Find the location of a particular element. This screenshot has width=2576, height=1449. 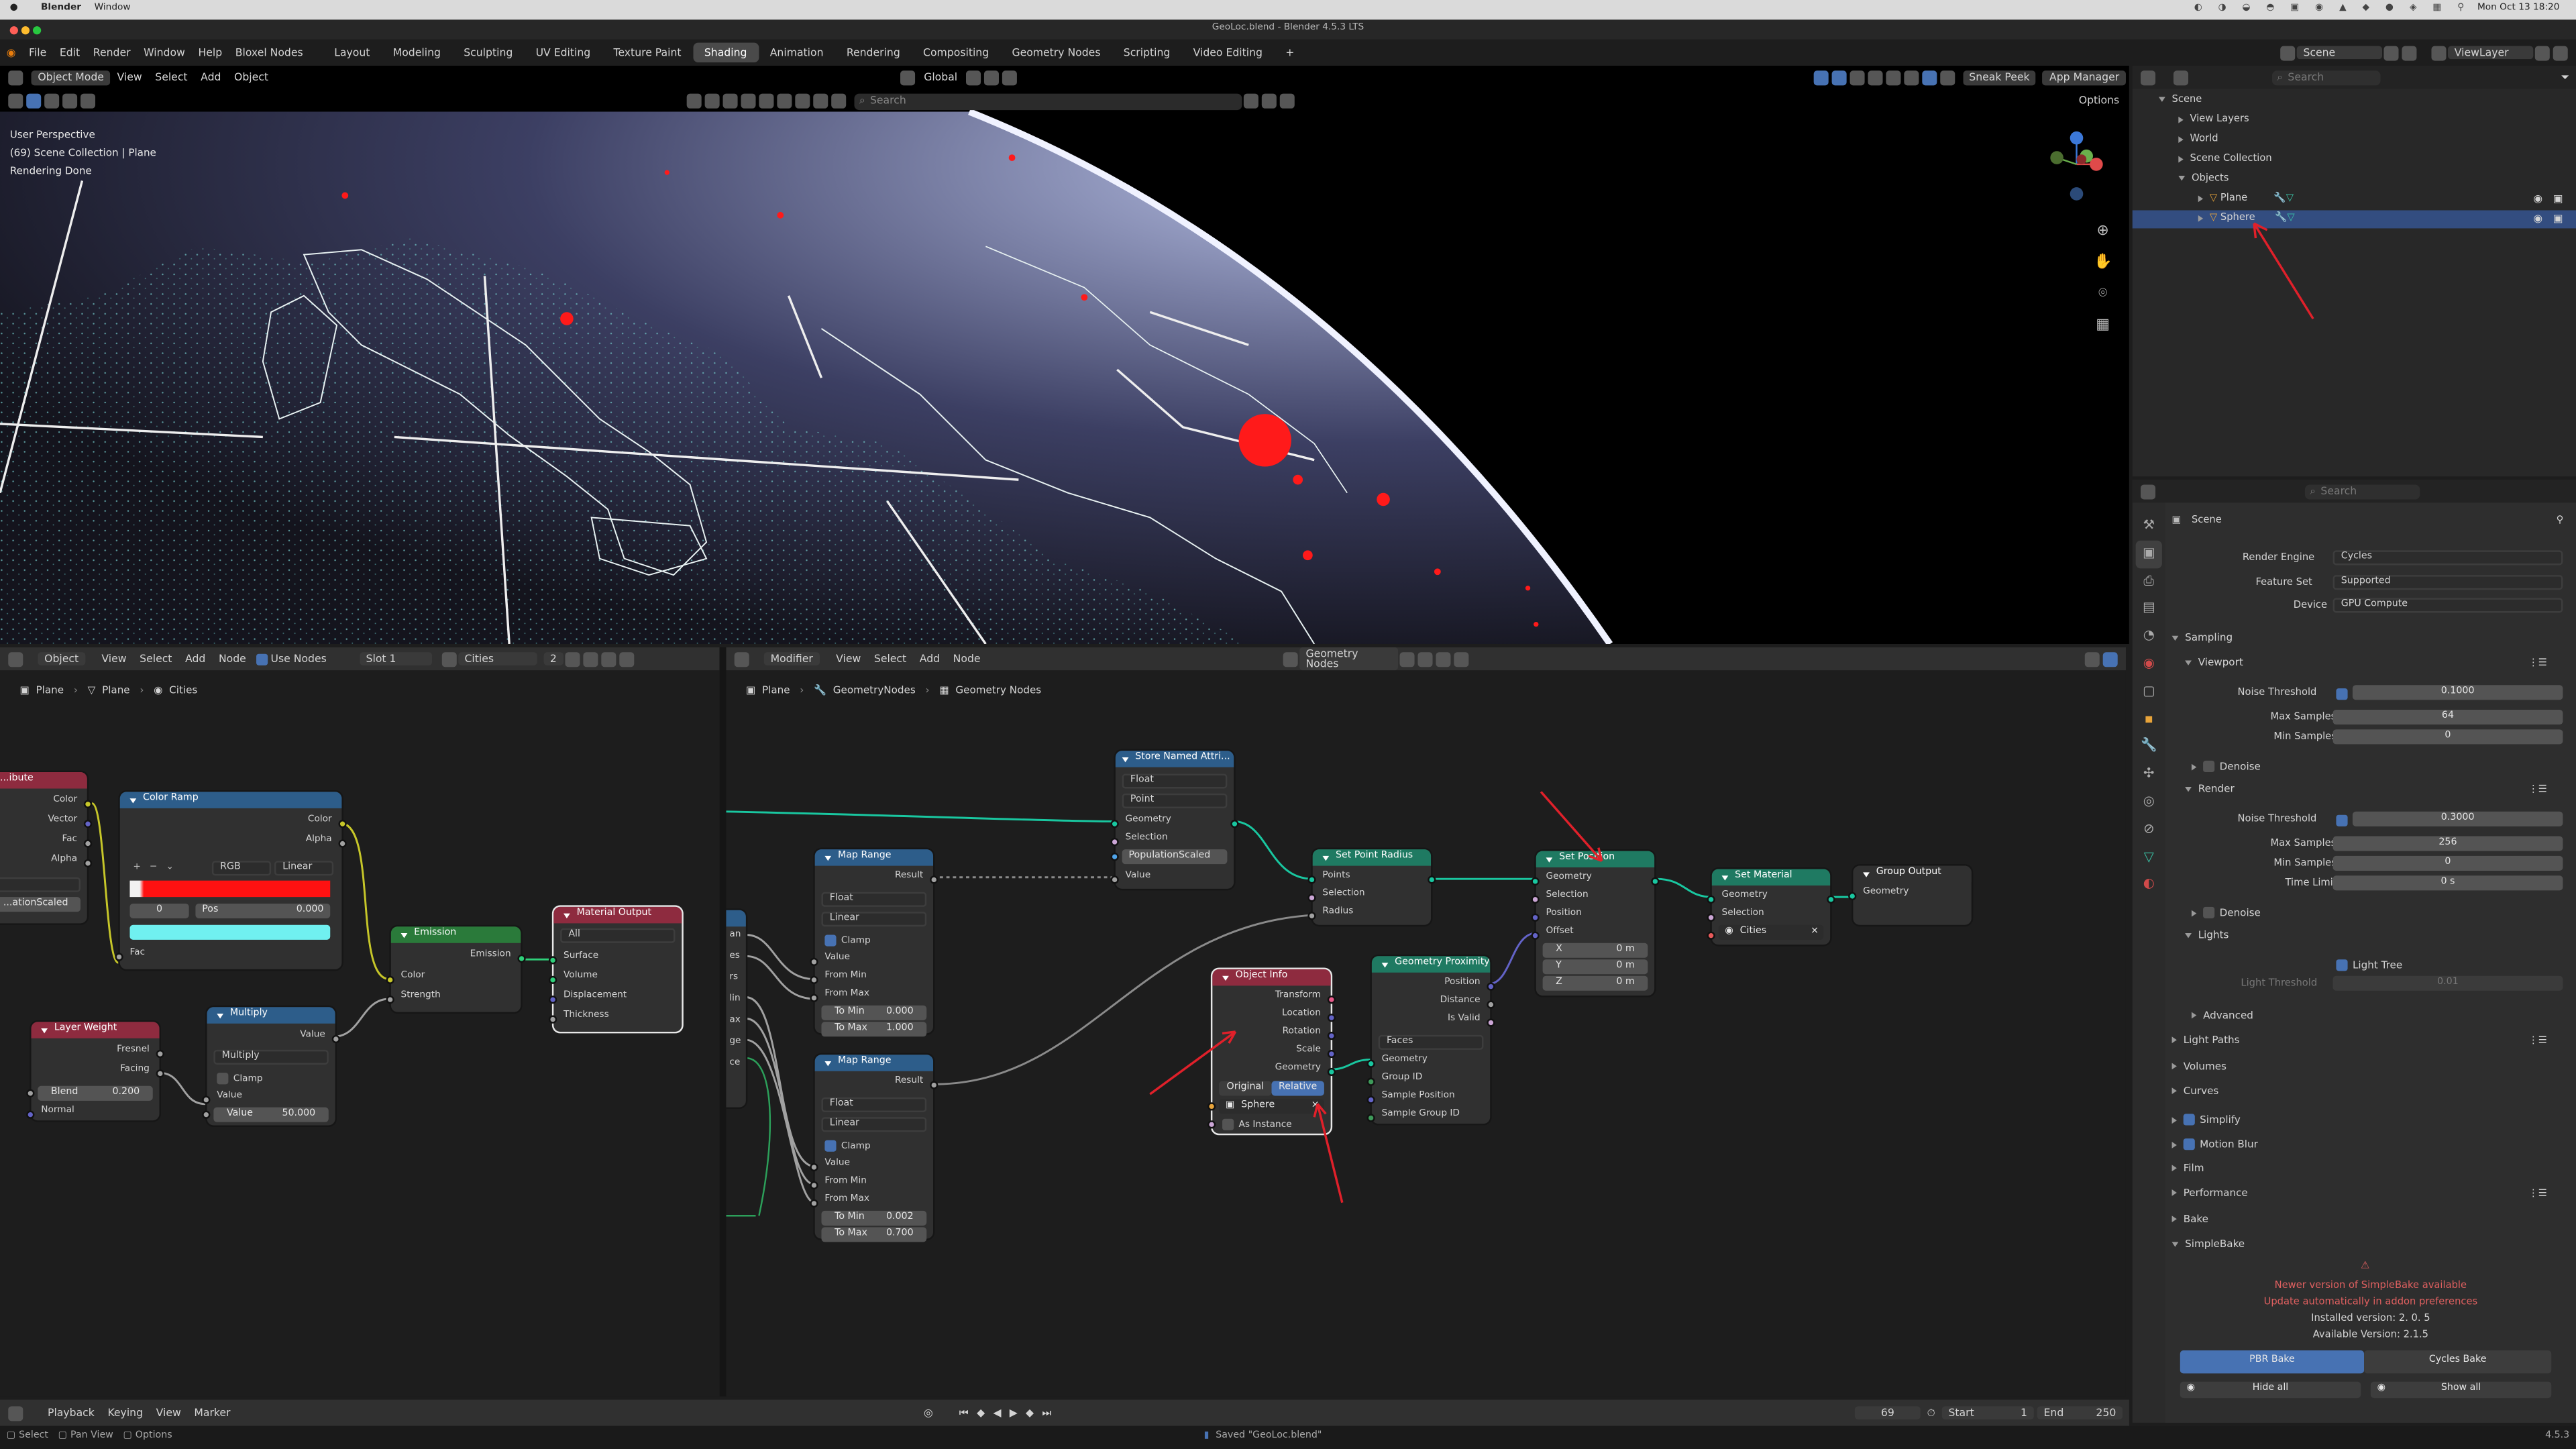

editor-type-icon is located at coordinates (15, 1413).